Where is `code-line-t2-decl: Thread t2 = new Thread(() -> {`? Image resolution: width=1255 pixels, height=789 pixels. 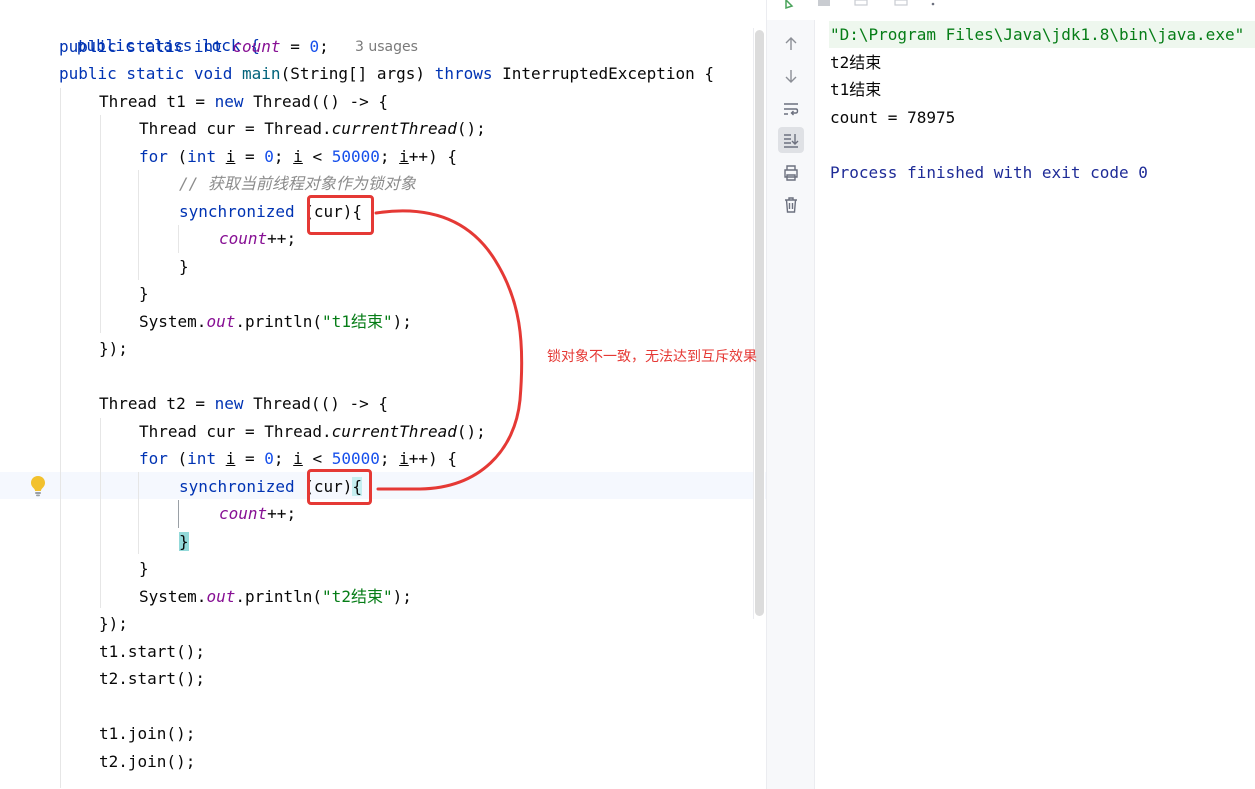 code-line-t2-decl: Thread t2 = new Thread(() -> { is located at coordinates (243, 403).